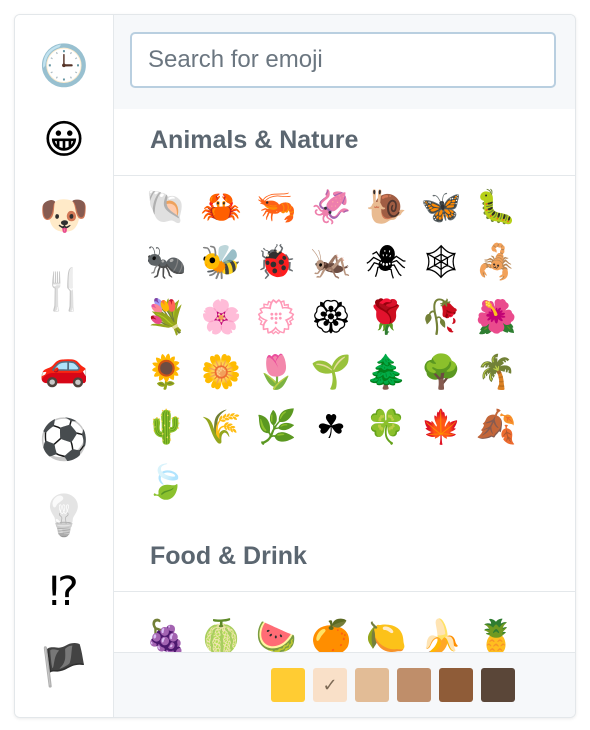  Describe the element at coordinates (496, 427) in the screenshot. I see `emoji-item: 🍂` at that location.